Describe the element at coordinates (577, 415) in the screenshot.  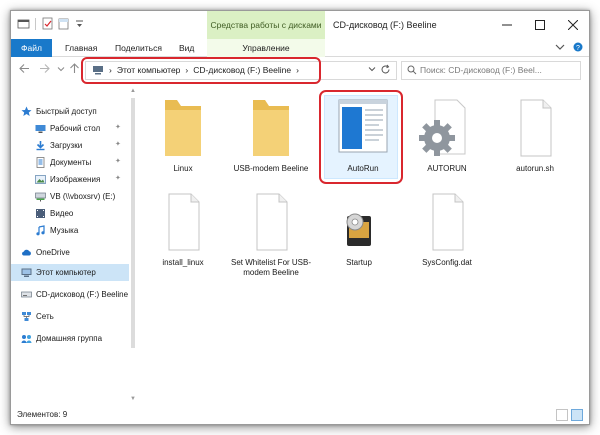
I see `large-icons-view-icon` at that location.